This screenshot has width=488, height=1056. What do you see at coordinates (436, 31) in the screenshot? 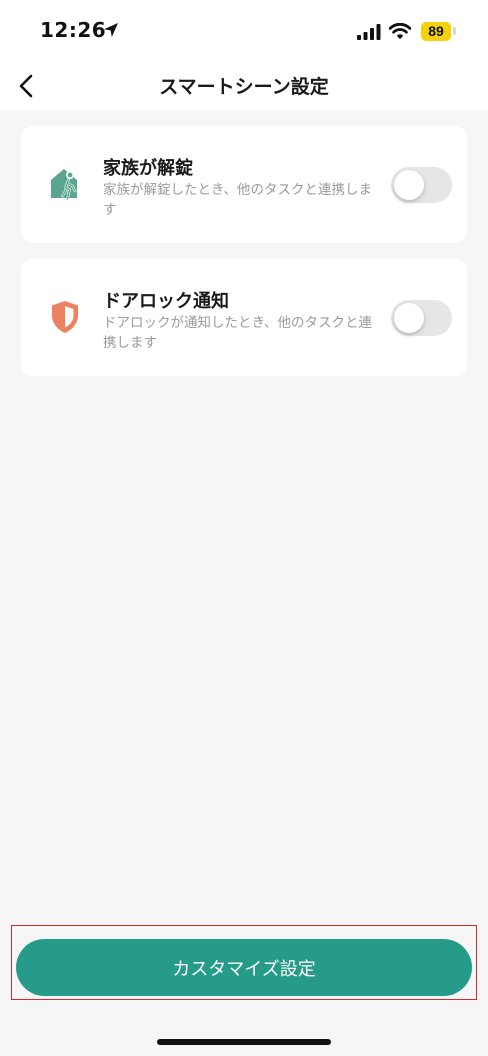
I see `battery-indicator: 89` at bounding box center [436, 31].